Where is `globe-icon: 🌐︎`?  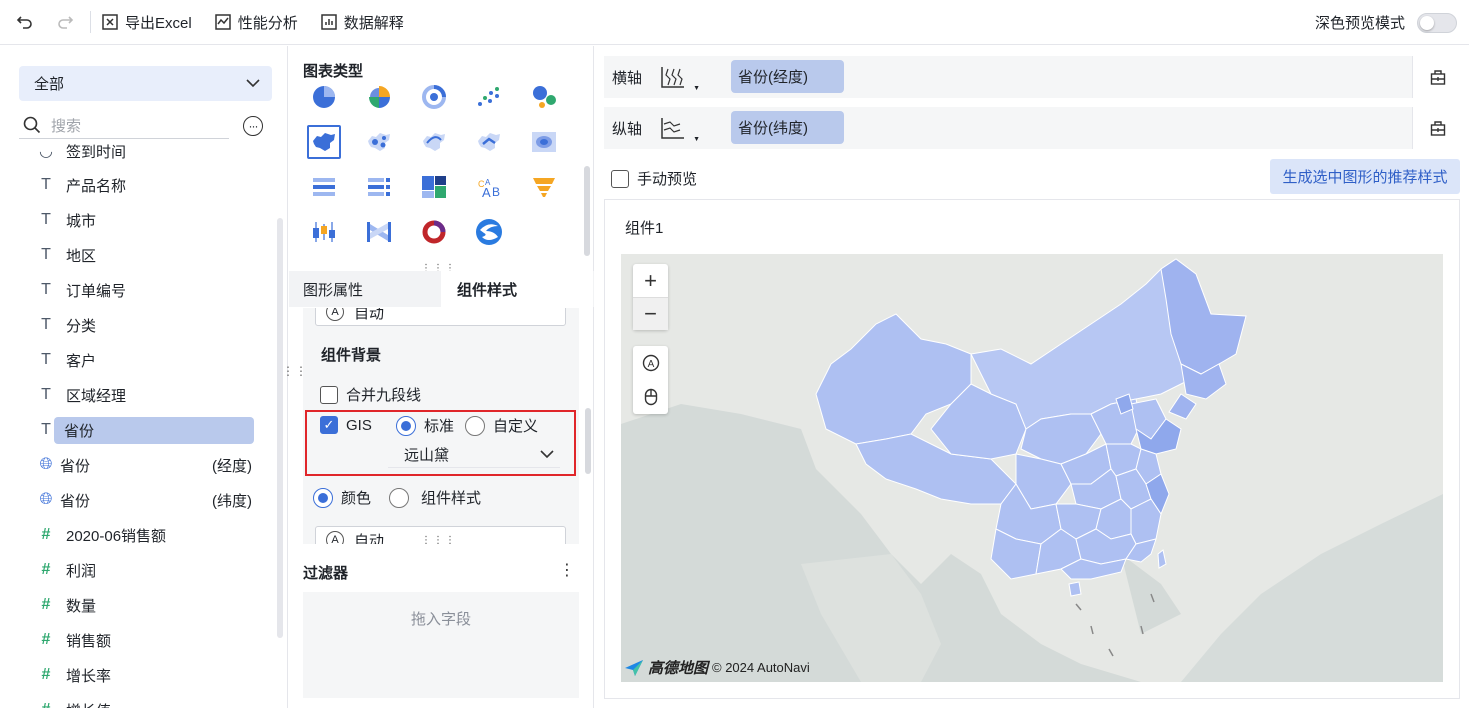
globe-icon: 🌐︎ is located at coordinates (46, 464).